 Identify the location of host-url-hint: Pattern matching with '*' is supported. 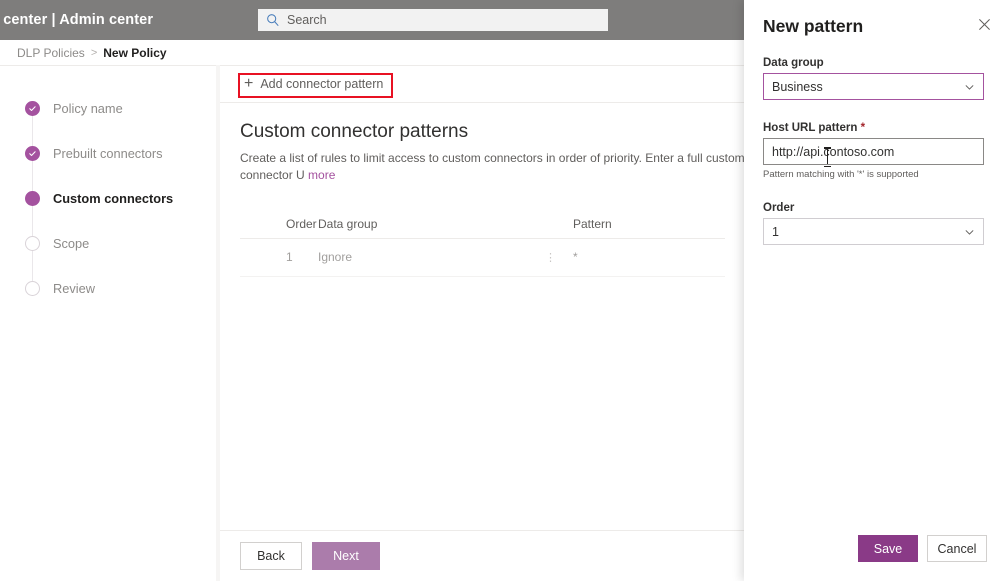
(841, 174).